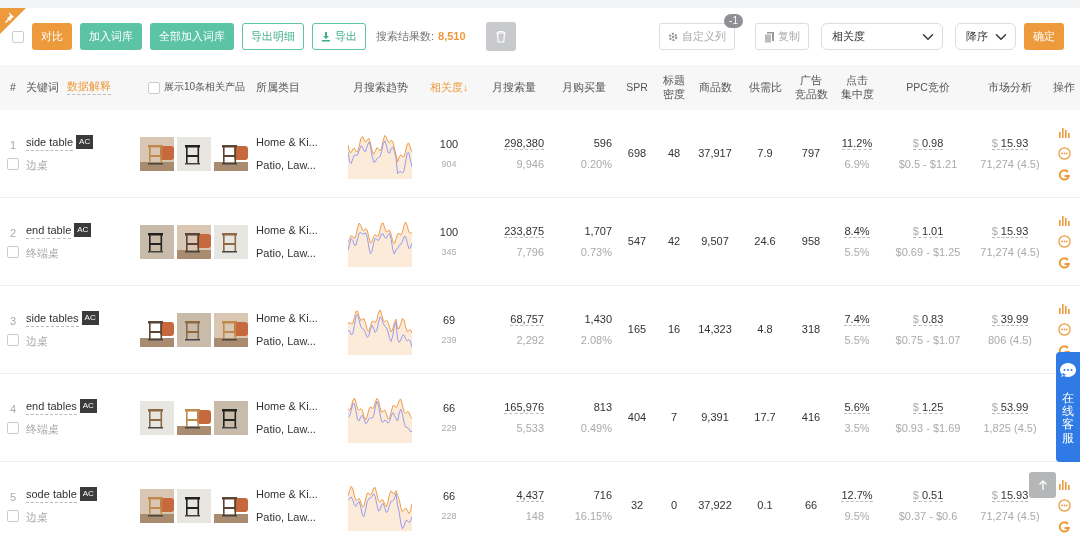  Describe the element at coordinates (715, 417) in the screenshot. I see `product-count: 9,391` at that location.